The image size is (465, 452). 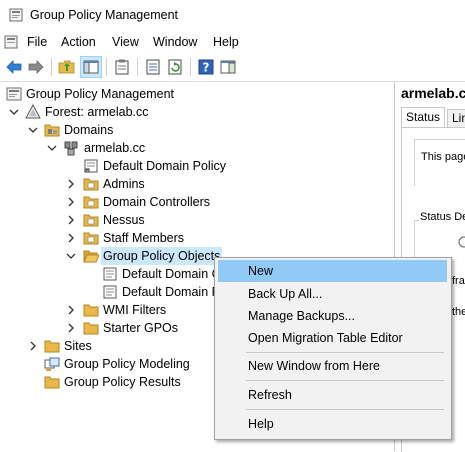 What do you see at coordinates (156, 202) in the screenshot?
I see `tree-ou-domain-controllers-label: Domain Controllers` at bounding box center [156, 202].